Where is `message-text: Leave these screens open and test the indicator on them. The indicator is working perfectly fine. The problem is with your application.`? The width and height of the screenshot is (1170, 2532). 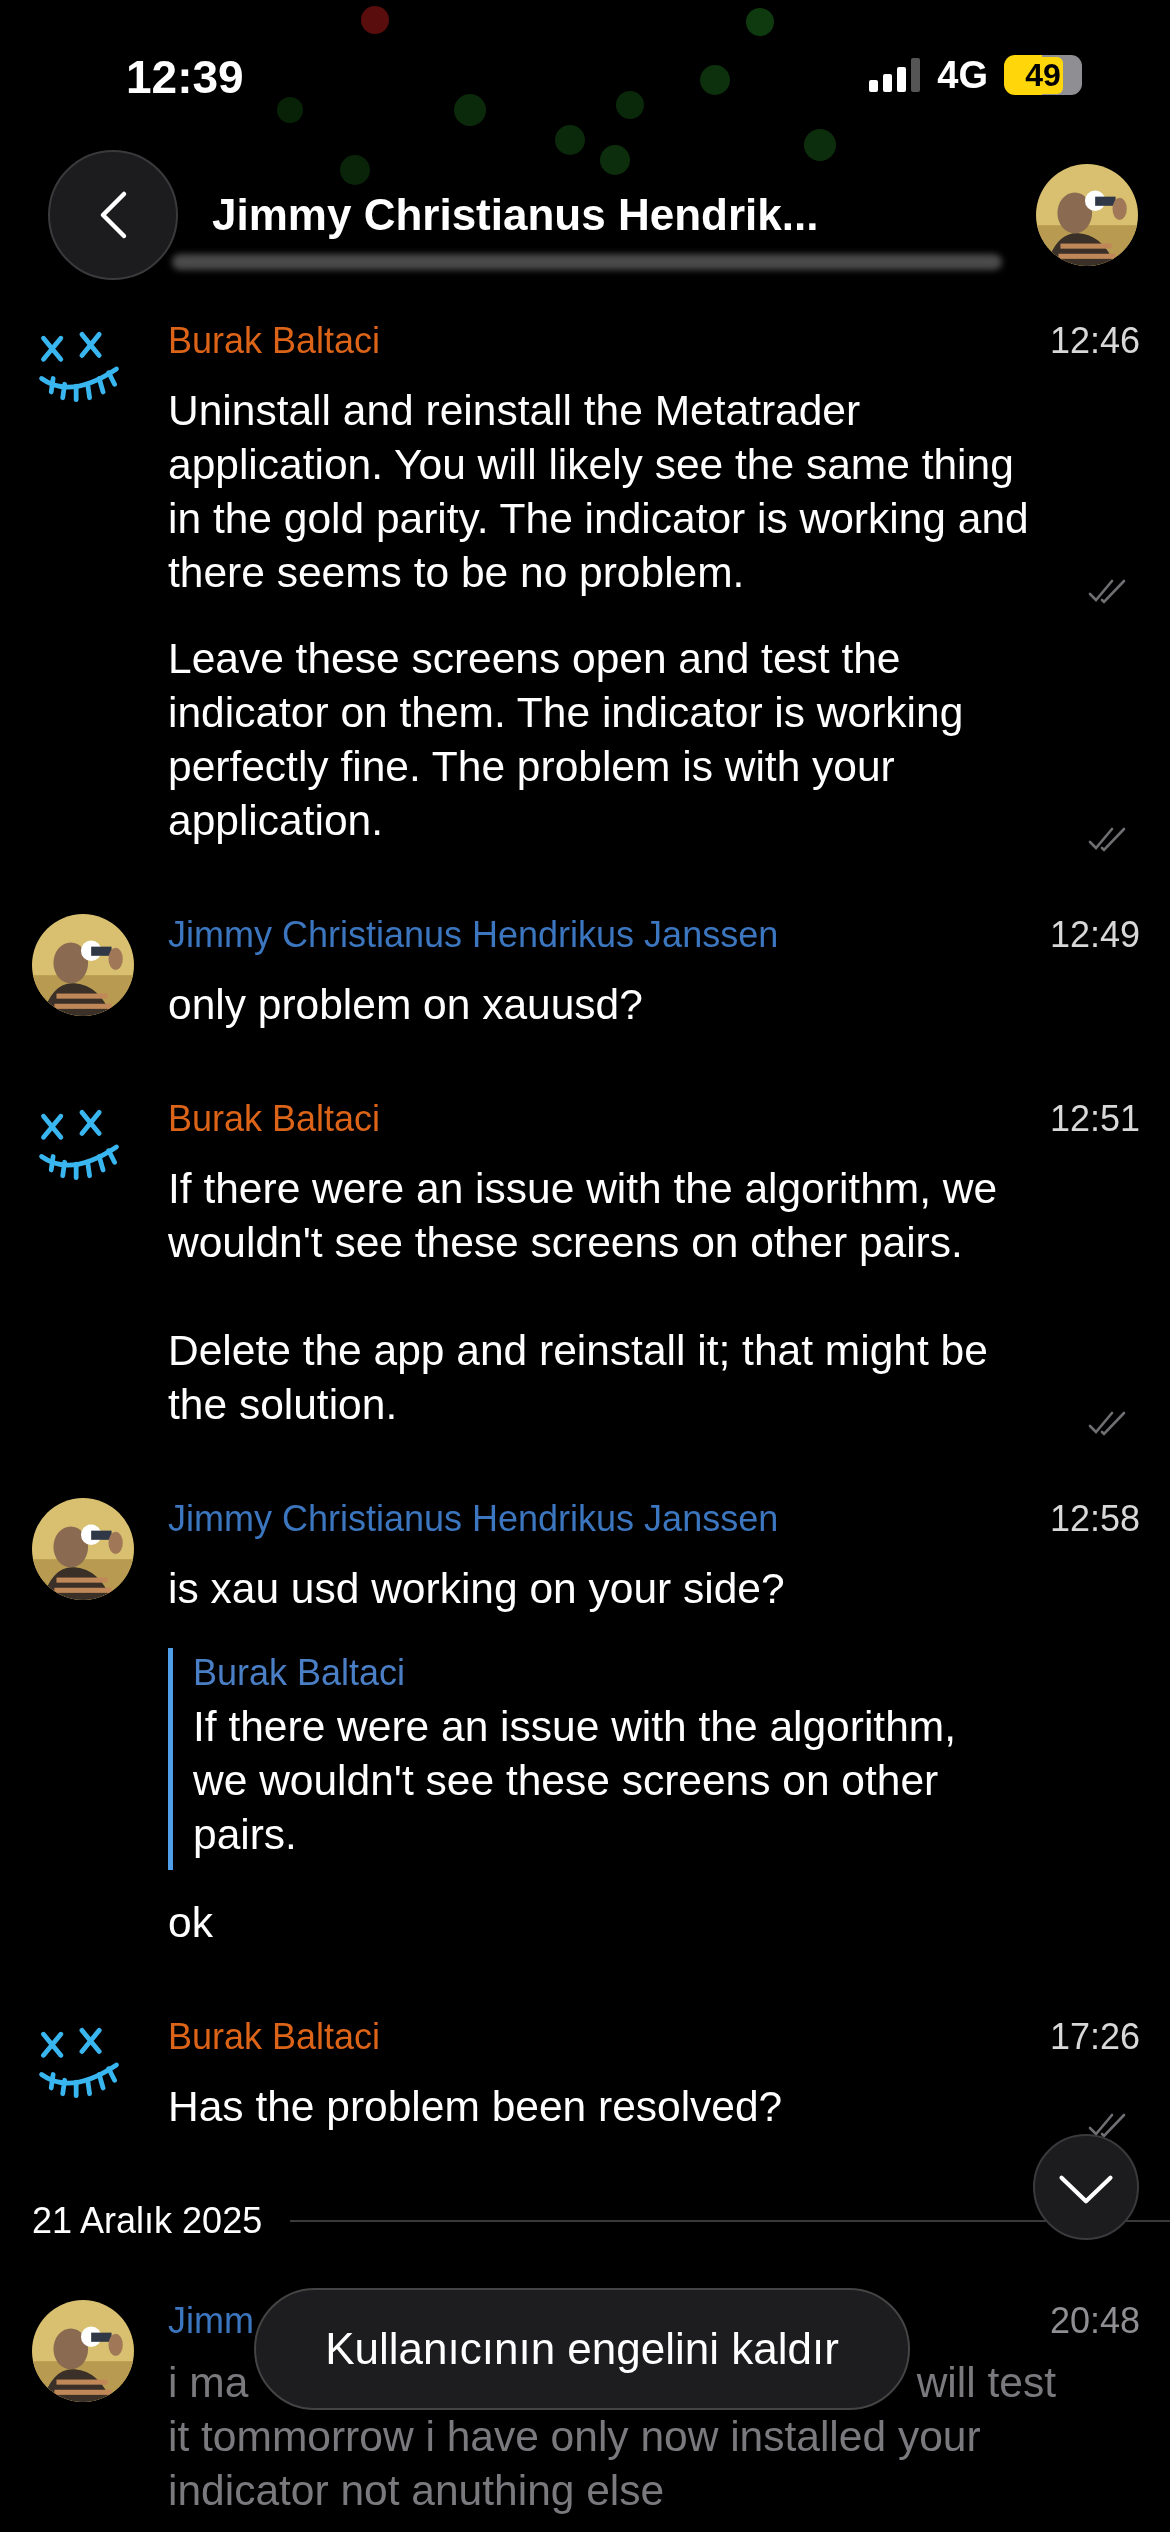
message-text: Leave these screens open and test the indicator on them. The indicator is working perfectly fine. The problem is with your application. is located at coordinates (566, 740).